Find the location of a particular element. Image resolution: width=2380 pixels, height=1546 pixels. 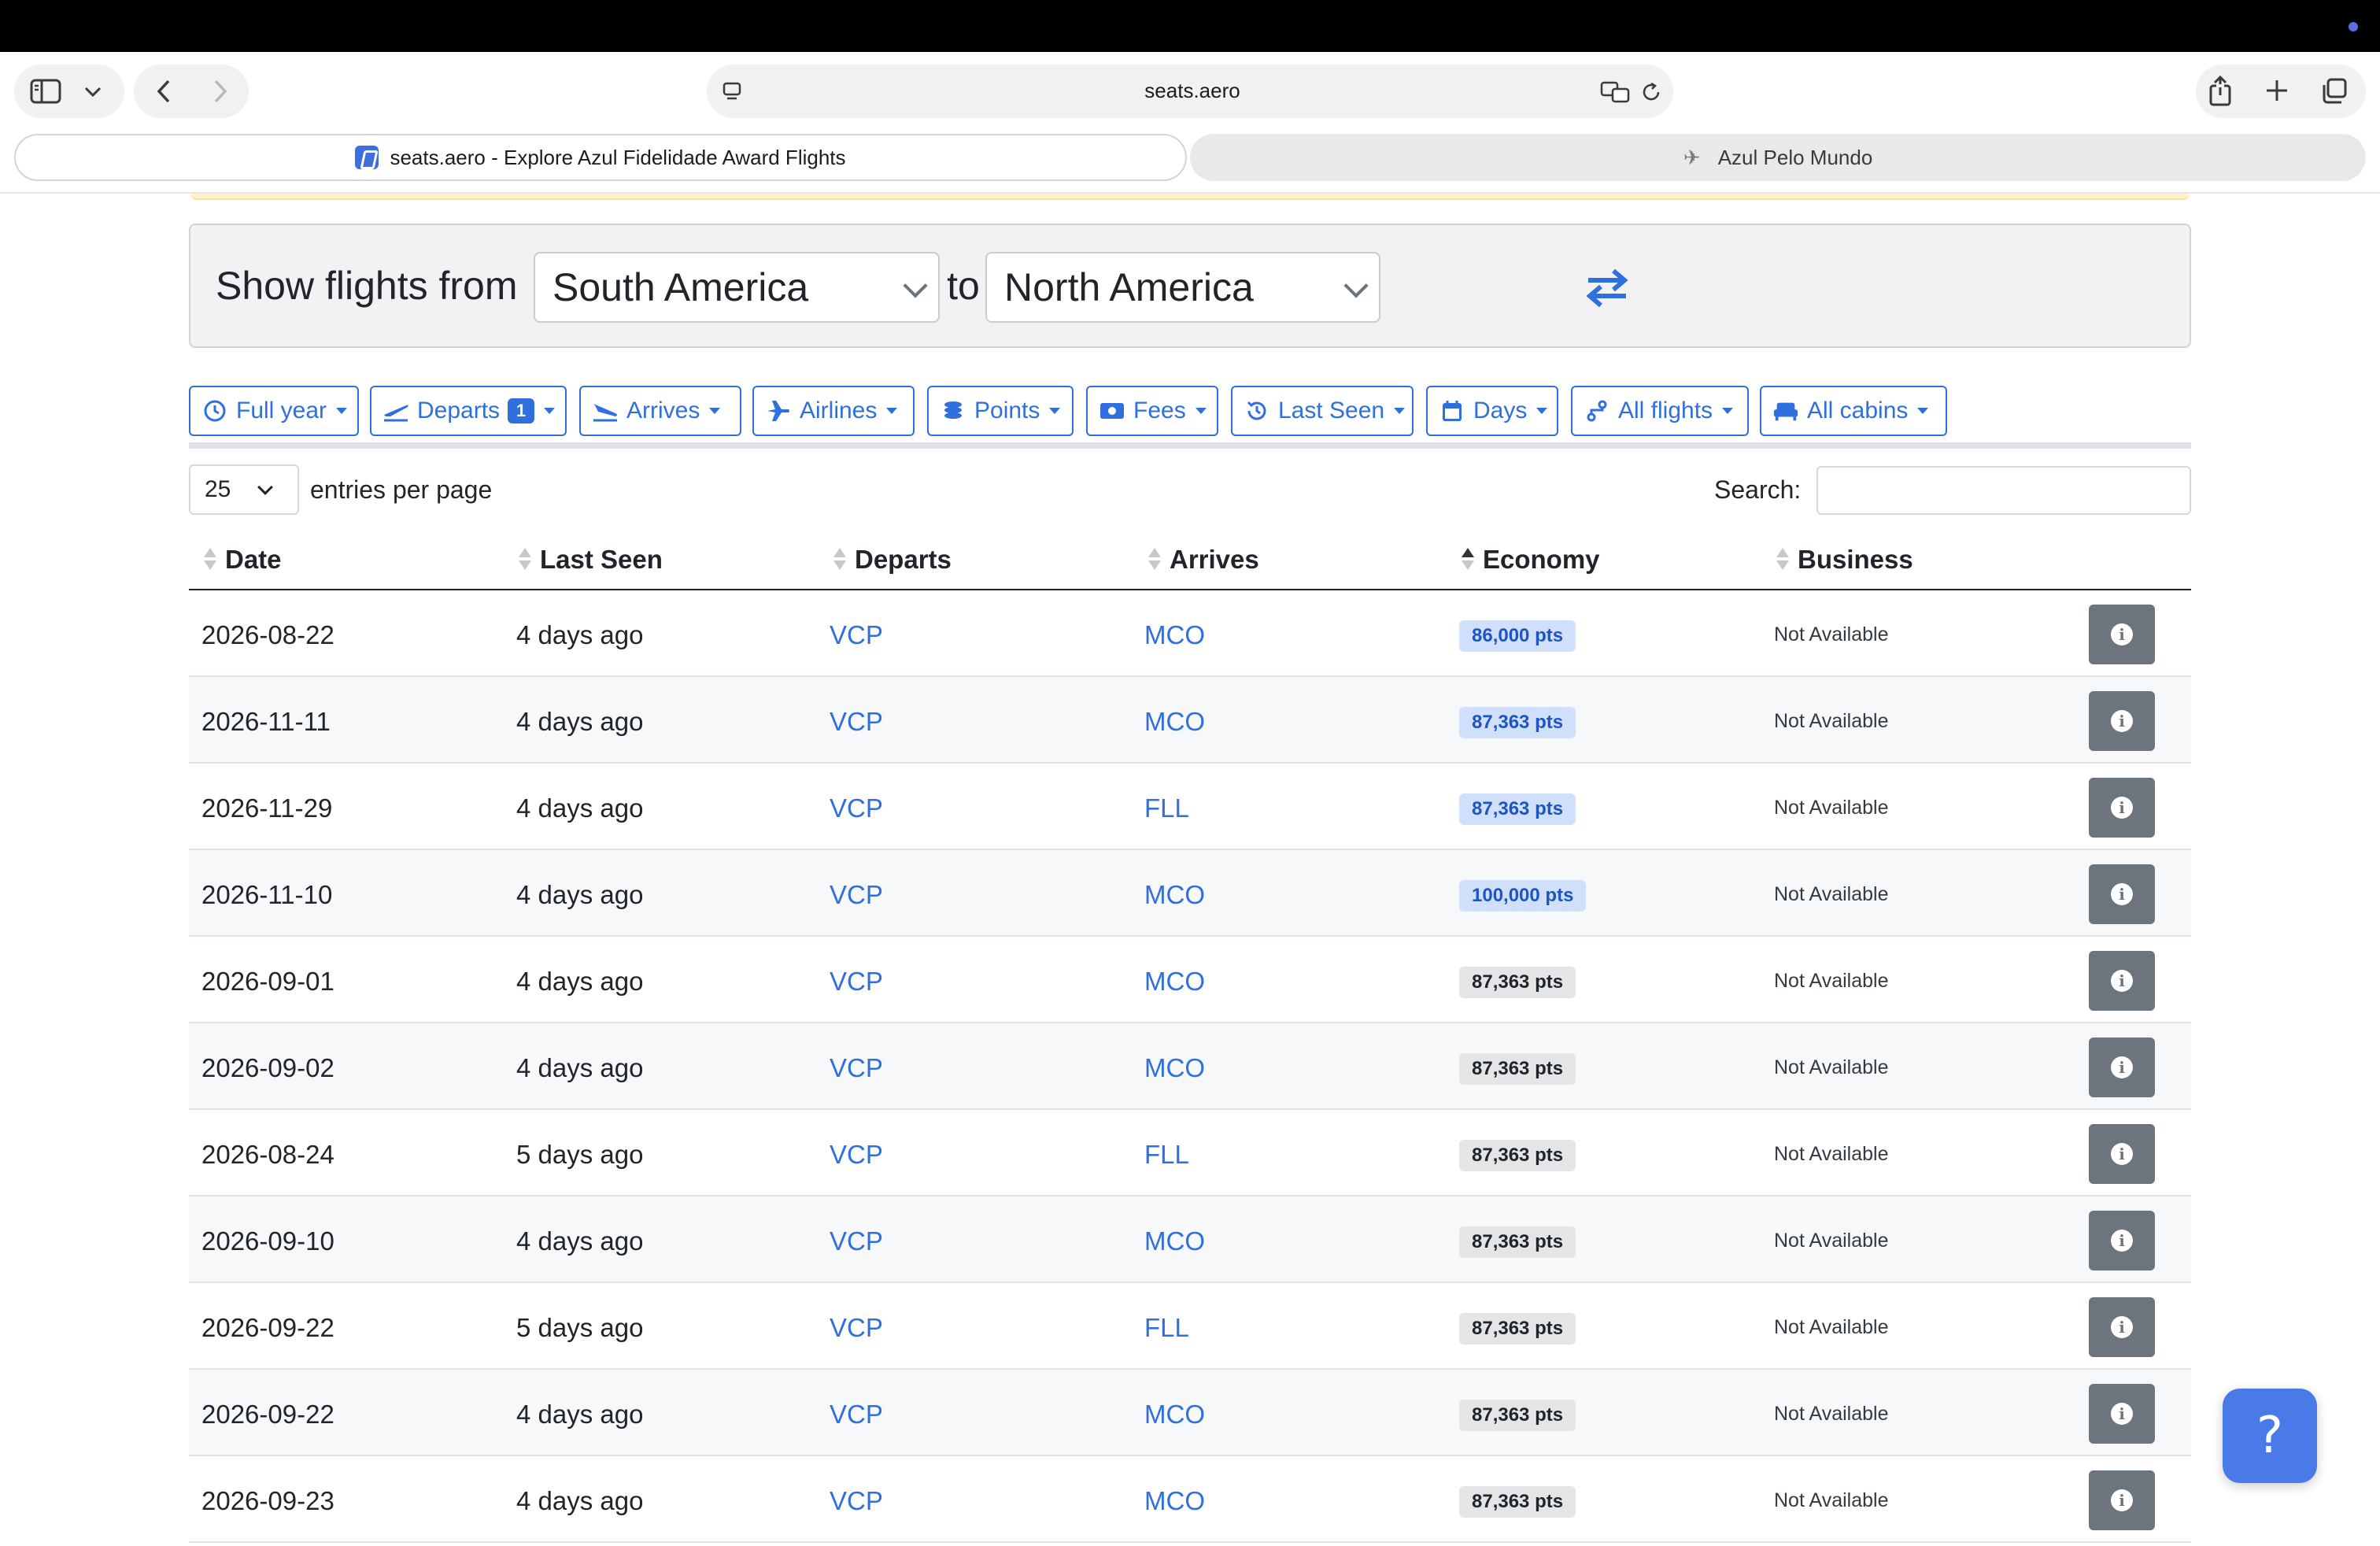

entries-per-page-select: 25 is located at coordinates (244, 489).